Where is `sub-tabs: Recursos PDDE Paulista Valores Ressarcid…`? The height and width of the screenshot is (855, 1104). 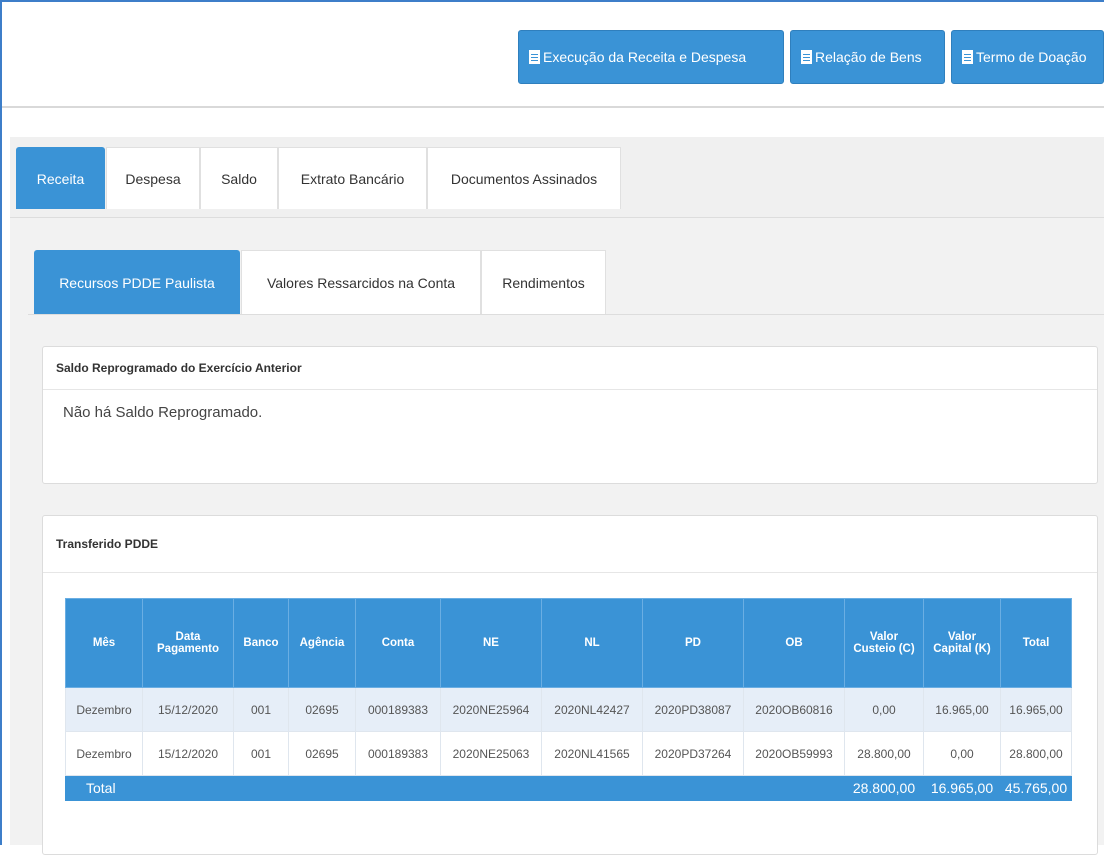 sub-tabs: Recursos PDDE Paulista Valores Ressarcid… is located at coordinates (566, 282).